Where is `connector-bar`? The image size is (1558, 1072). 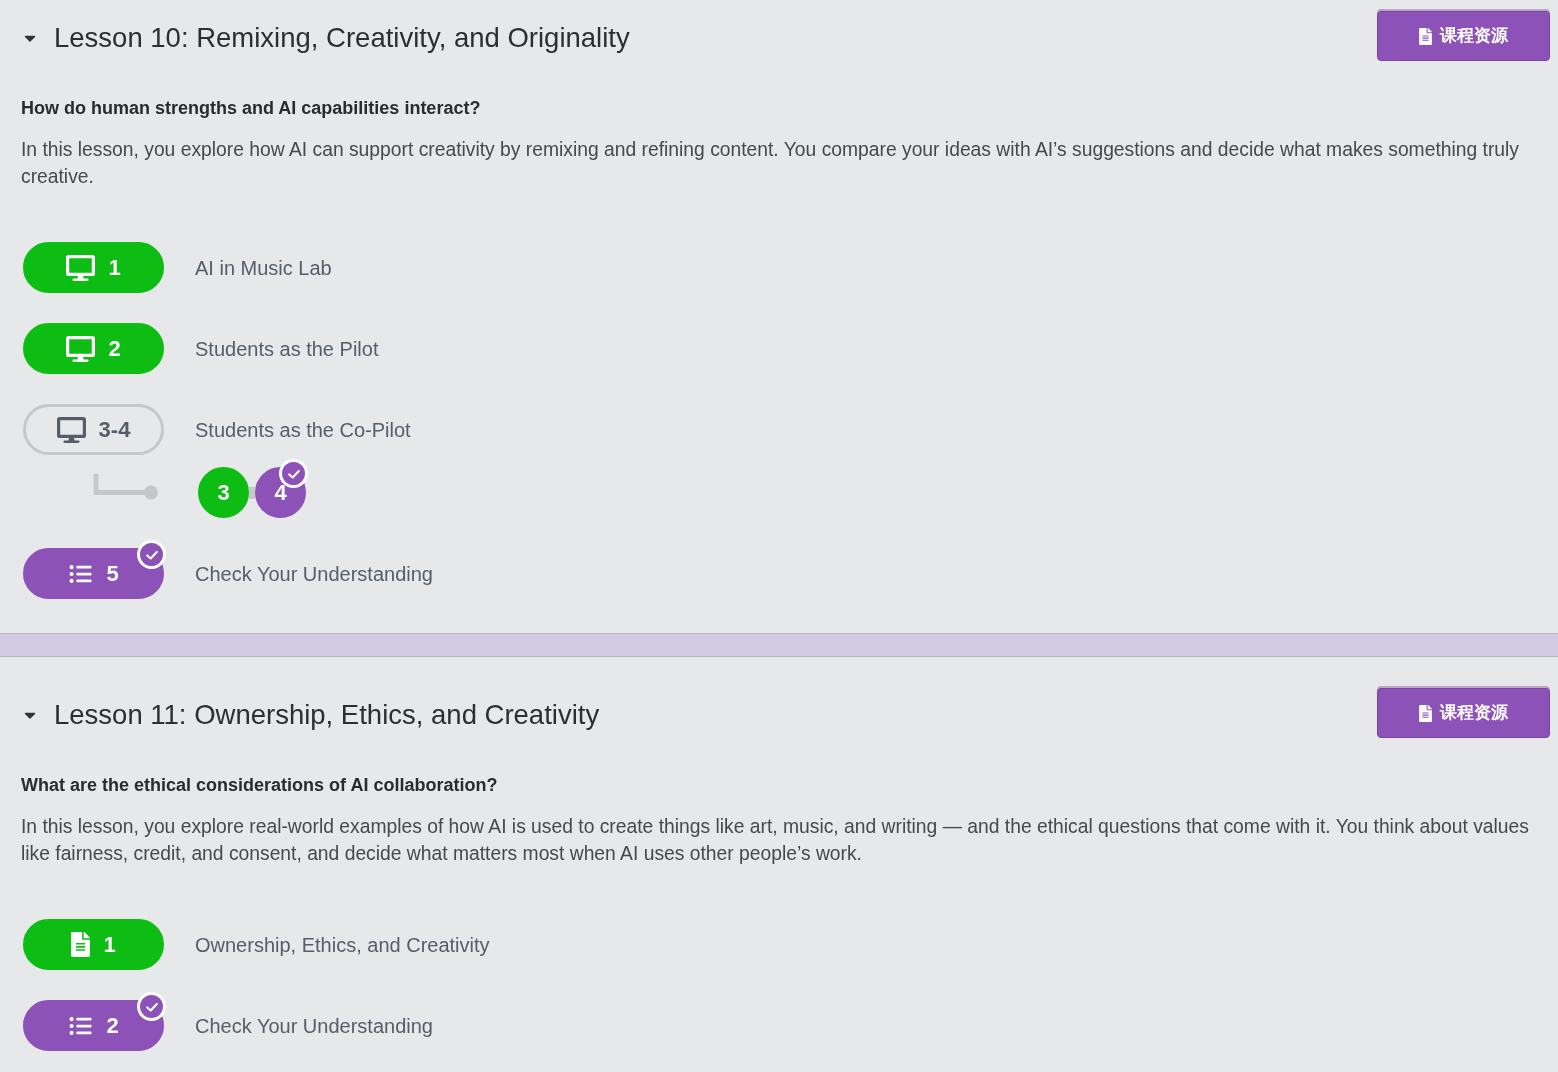 connector-bar is located at coordinates (252, 492).